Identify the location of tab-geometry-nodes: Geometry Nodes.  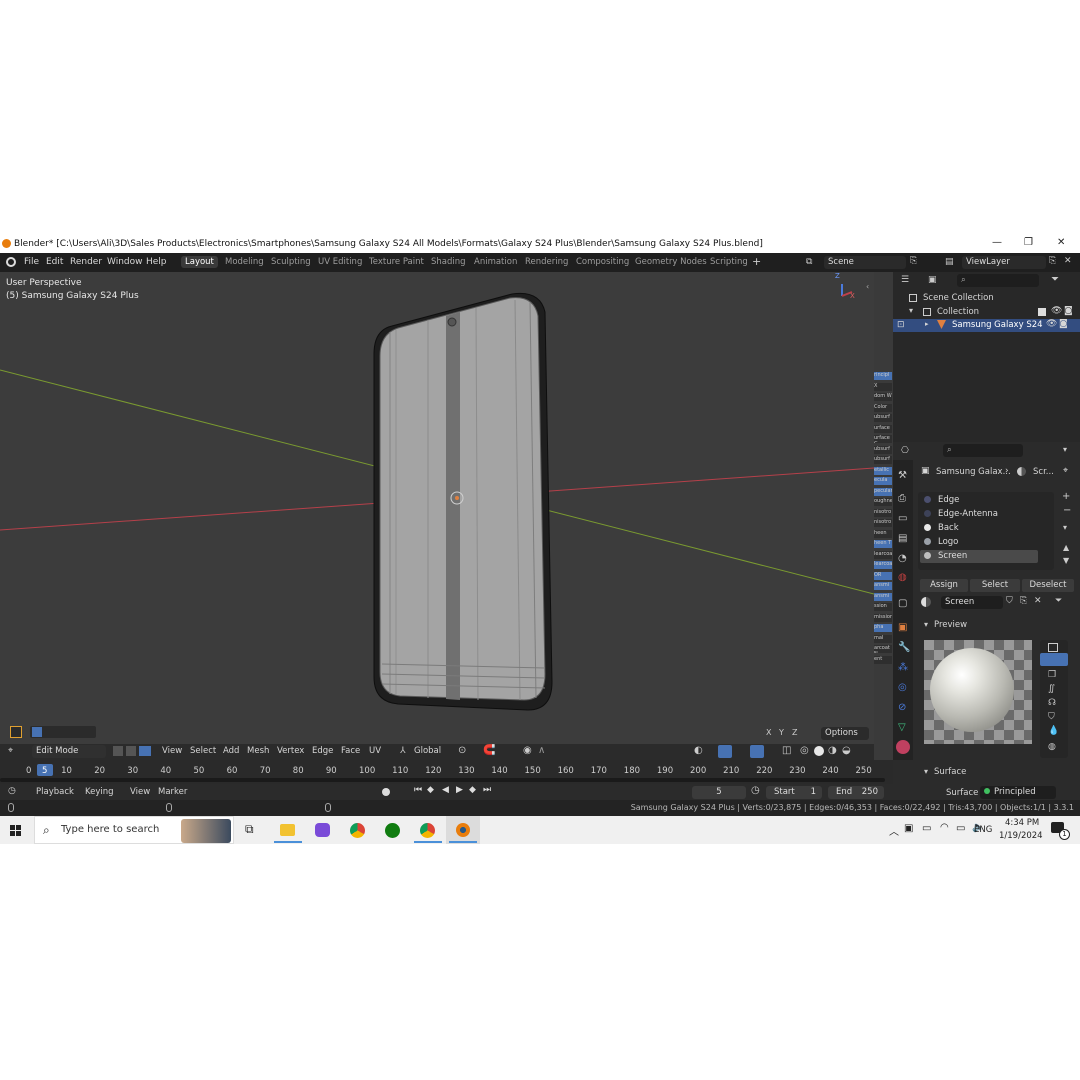
(671, 262).